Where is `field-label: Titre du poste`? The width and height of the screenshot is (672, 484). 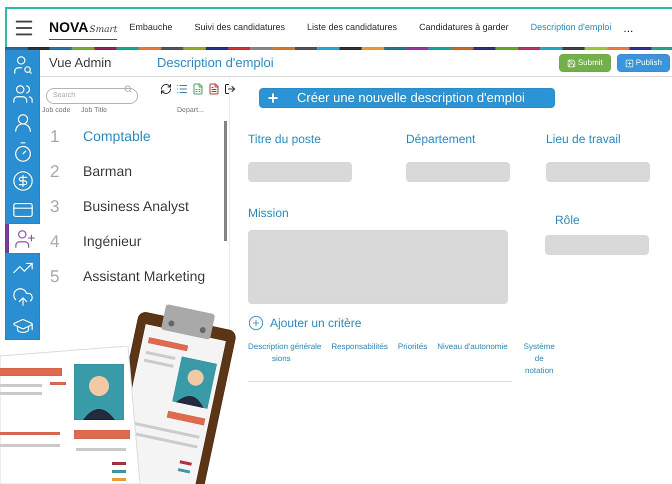 field-label: Titre du poste is located at coordinates (285, 139).